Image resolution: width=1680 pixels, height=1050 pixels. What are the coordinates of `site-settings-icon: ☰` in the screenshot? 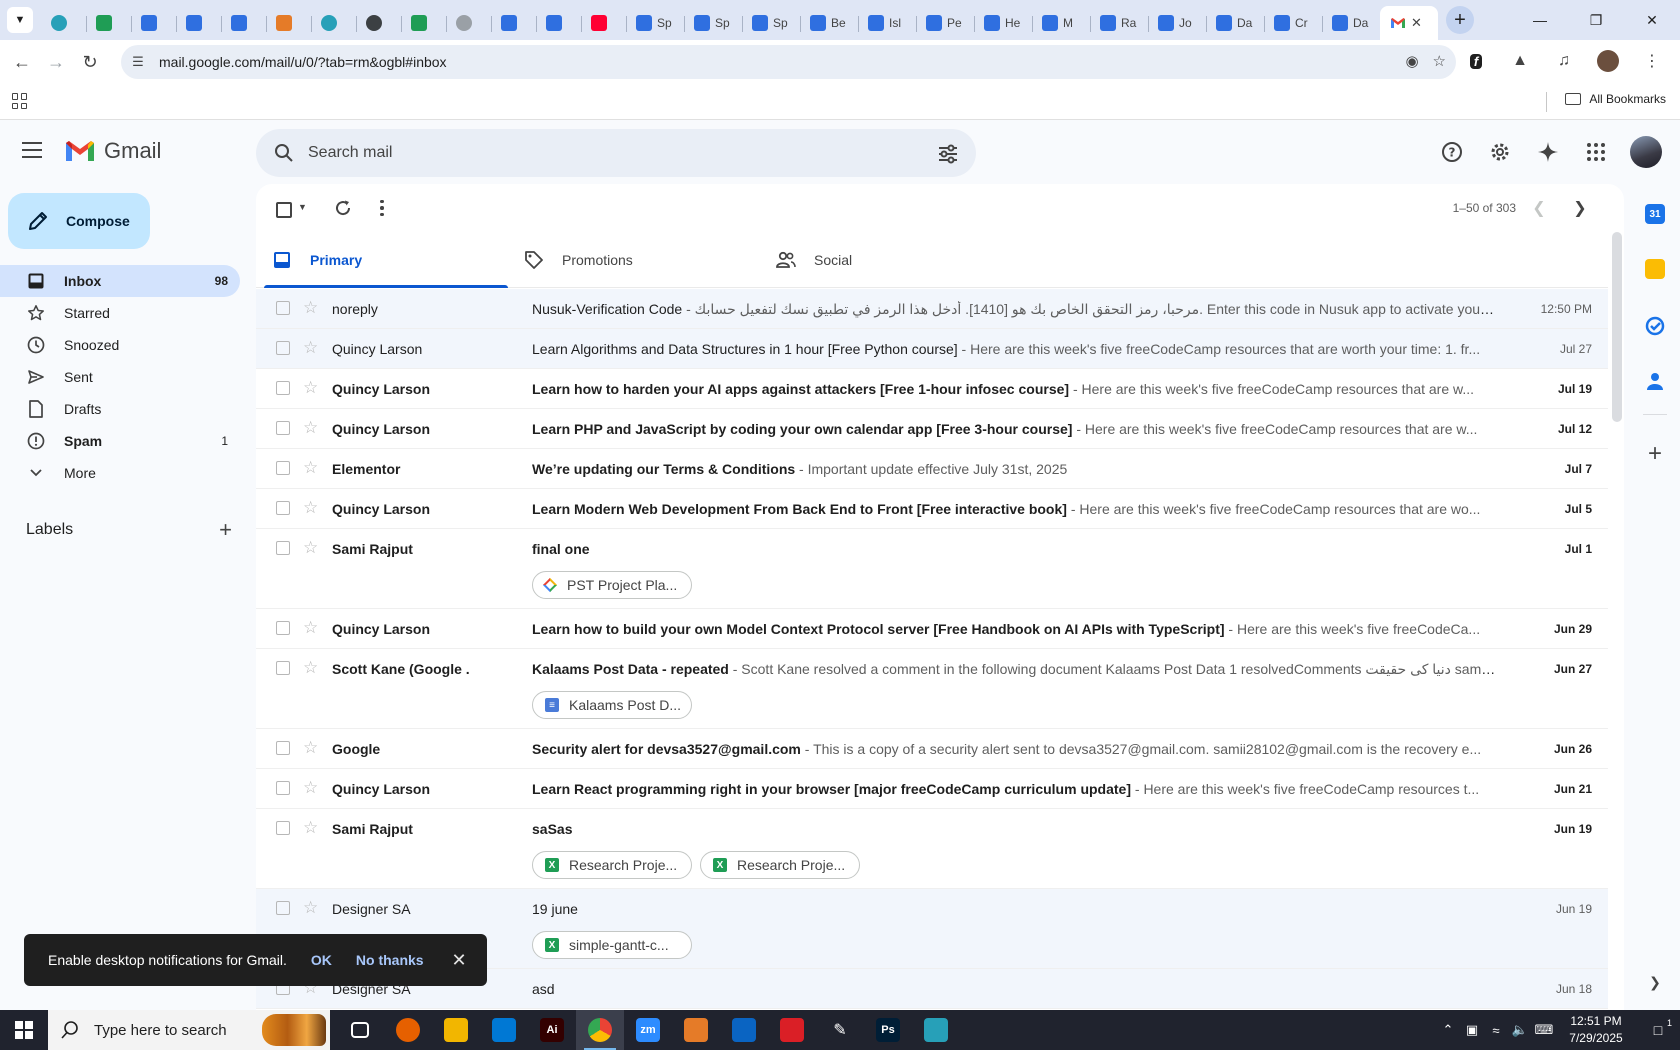 It's located at (138, 62).